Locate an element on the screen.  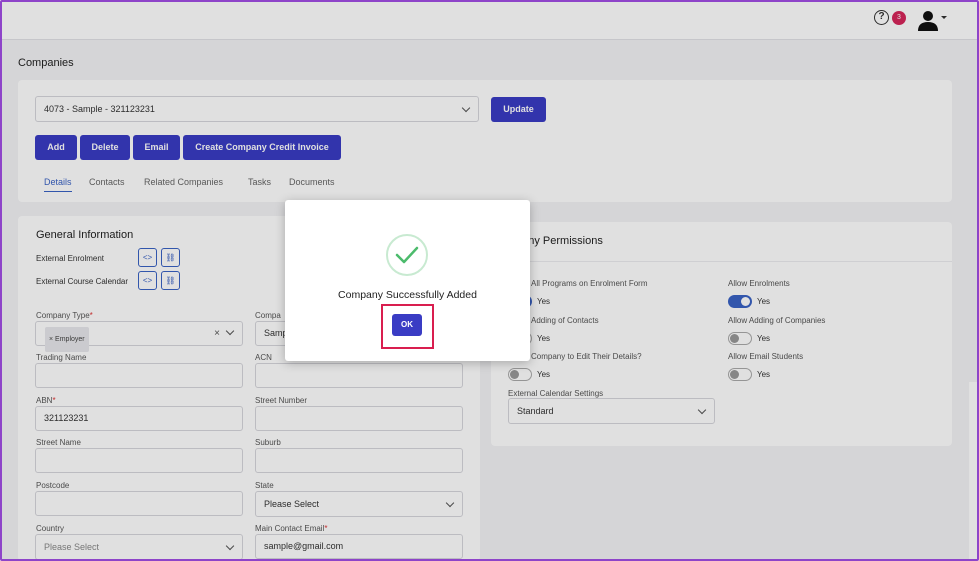
success-modal: Company Successfully Added OK is located at coordinates (407, 280).